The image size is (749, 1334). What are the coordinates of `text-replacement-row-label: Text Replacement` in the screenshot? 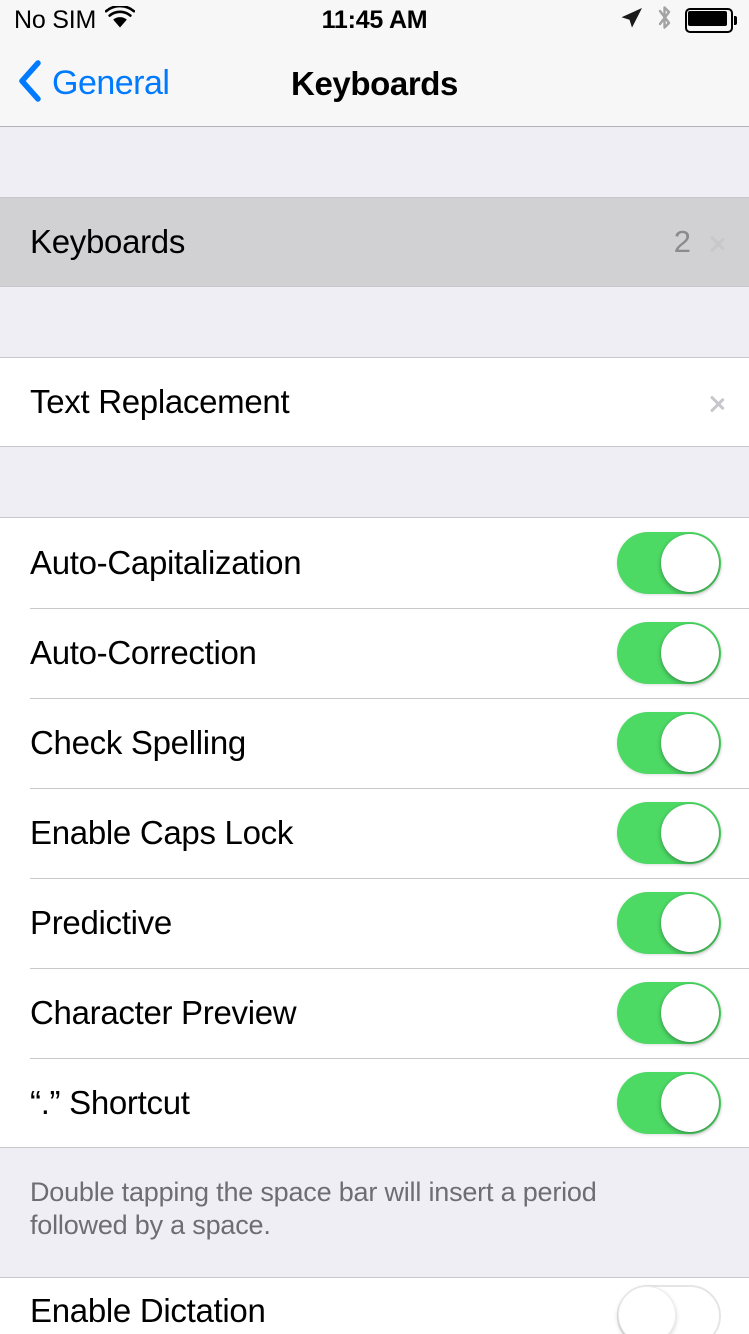 It's located at (160, 401).